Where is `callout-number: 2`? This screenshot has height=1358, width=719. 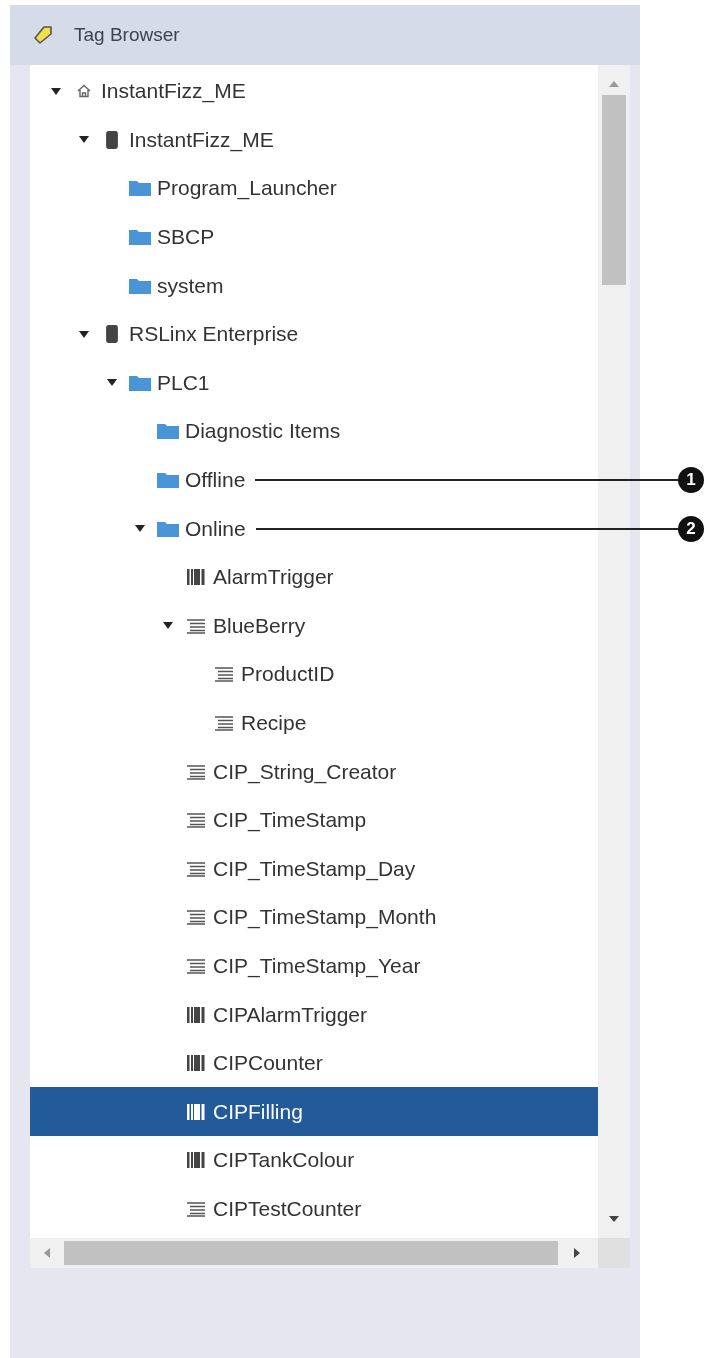 callout-number: 2 is located at coordinates (691, 529).